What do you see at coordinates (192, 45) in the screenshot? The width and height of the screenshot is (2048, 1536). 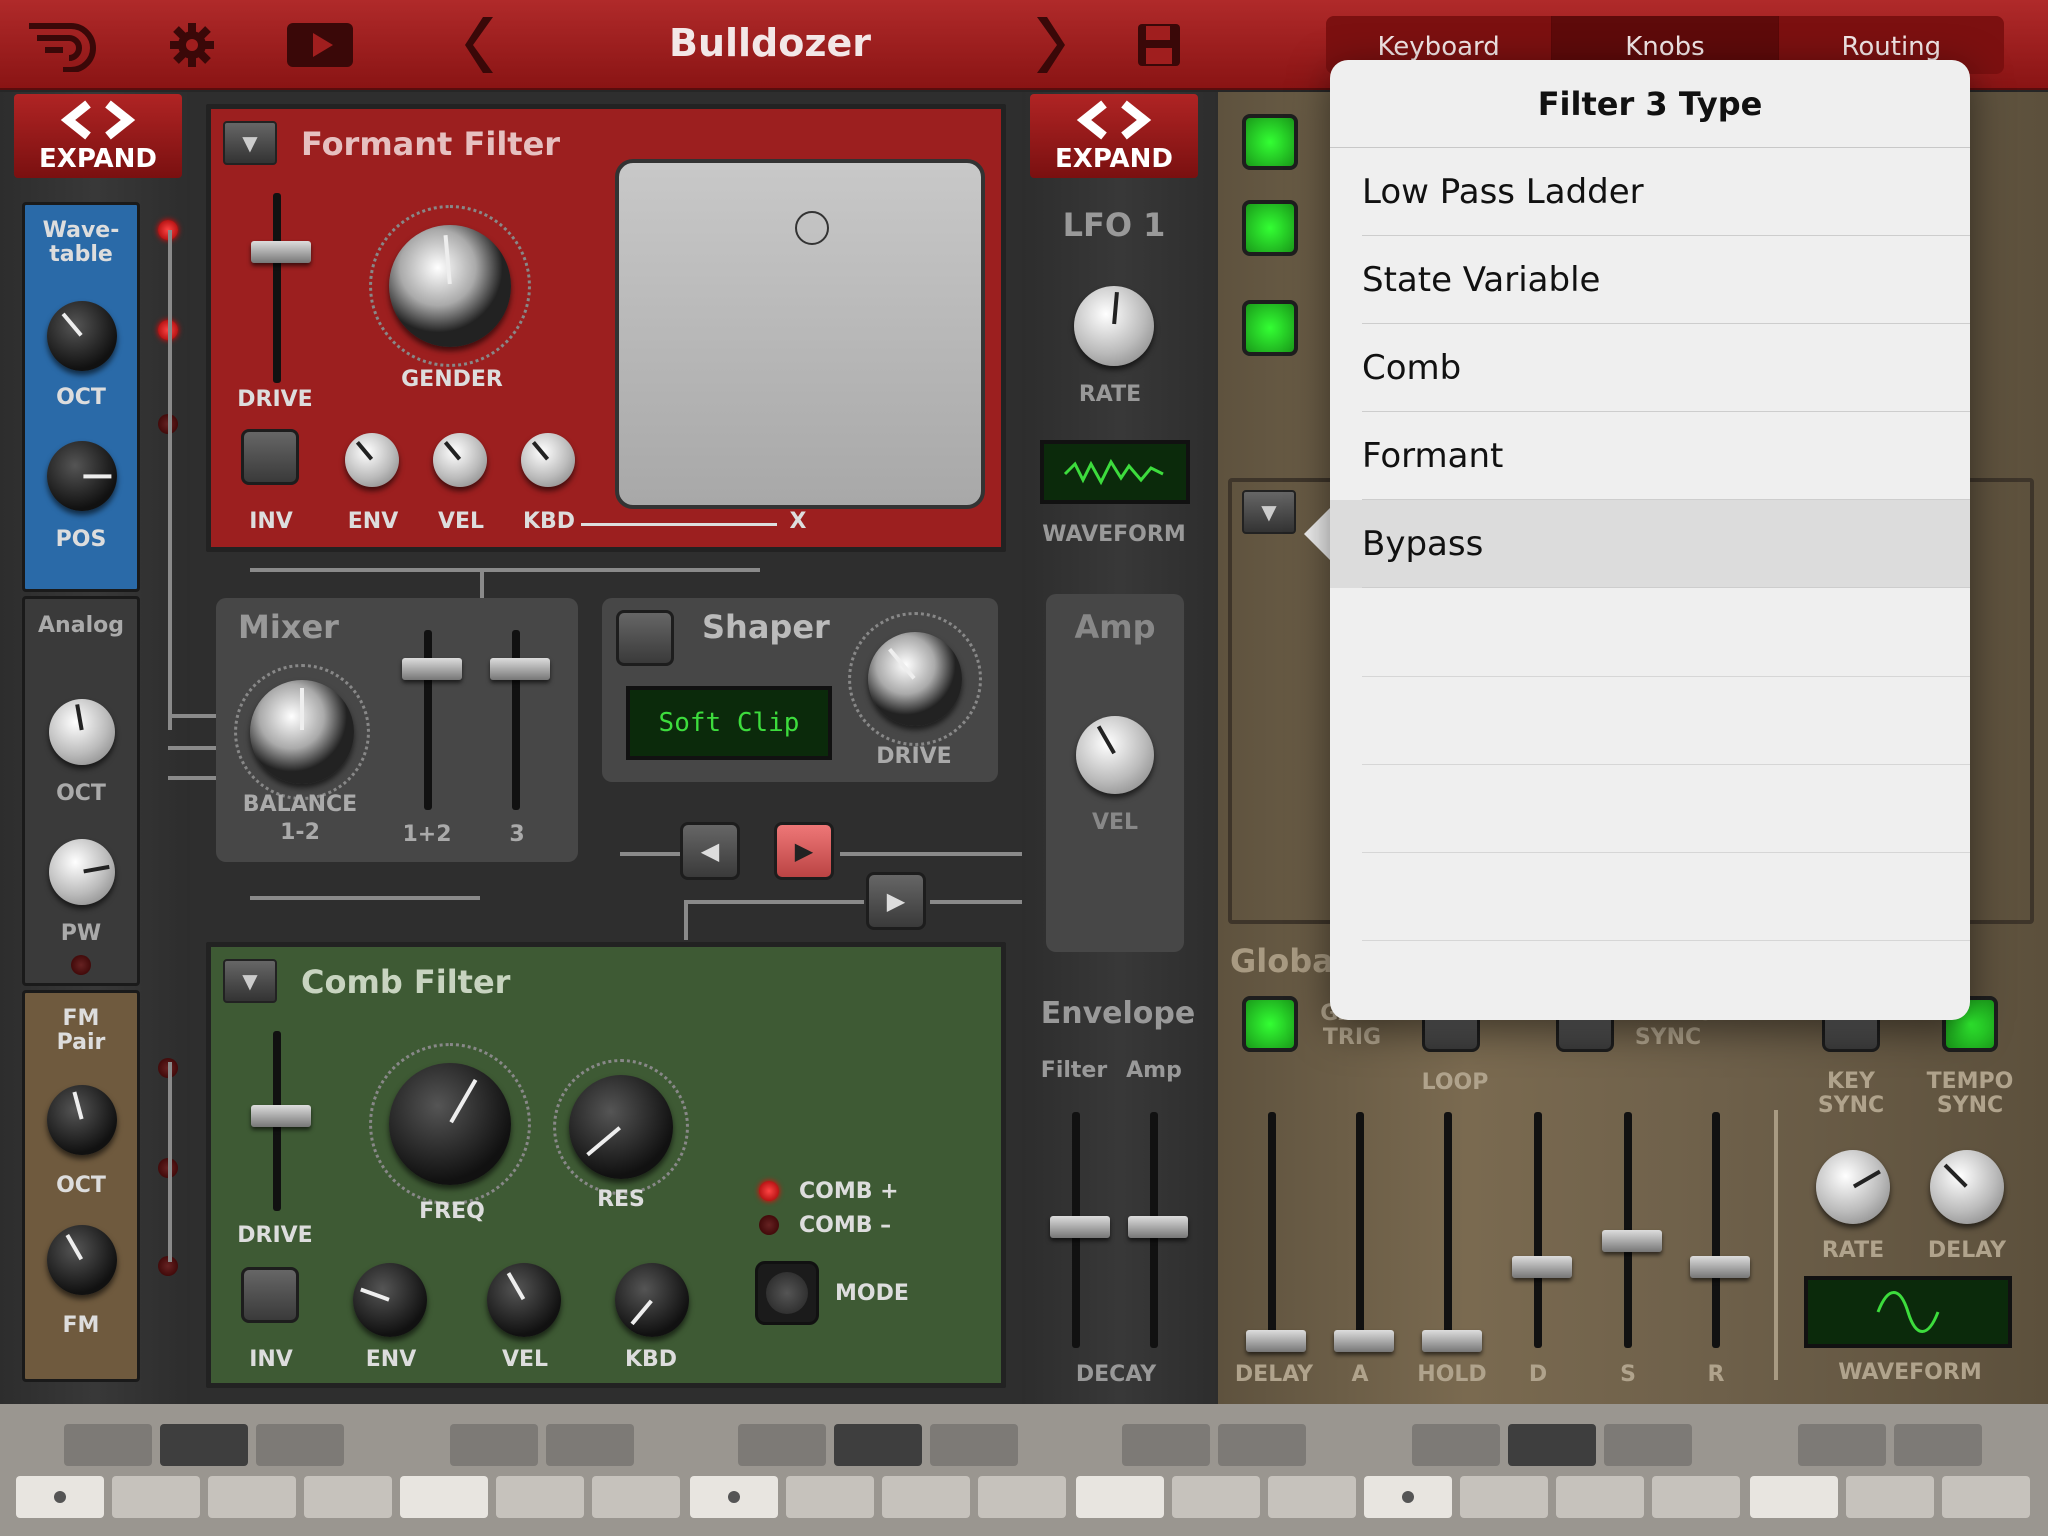 I see `gear-icon` at bounding box center [192, 45].